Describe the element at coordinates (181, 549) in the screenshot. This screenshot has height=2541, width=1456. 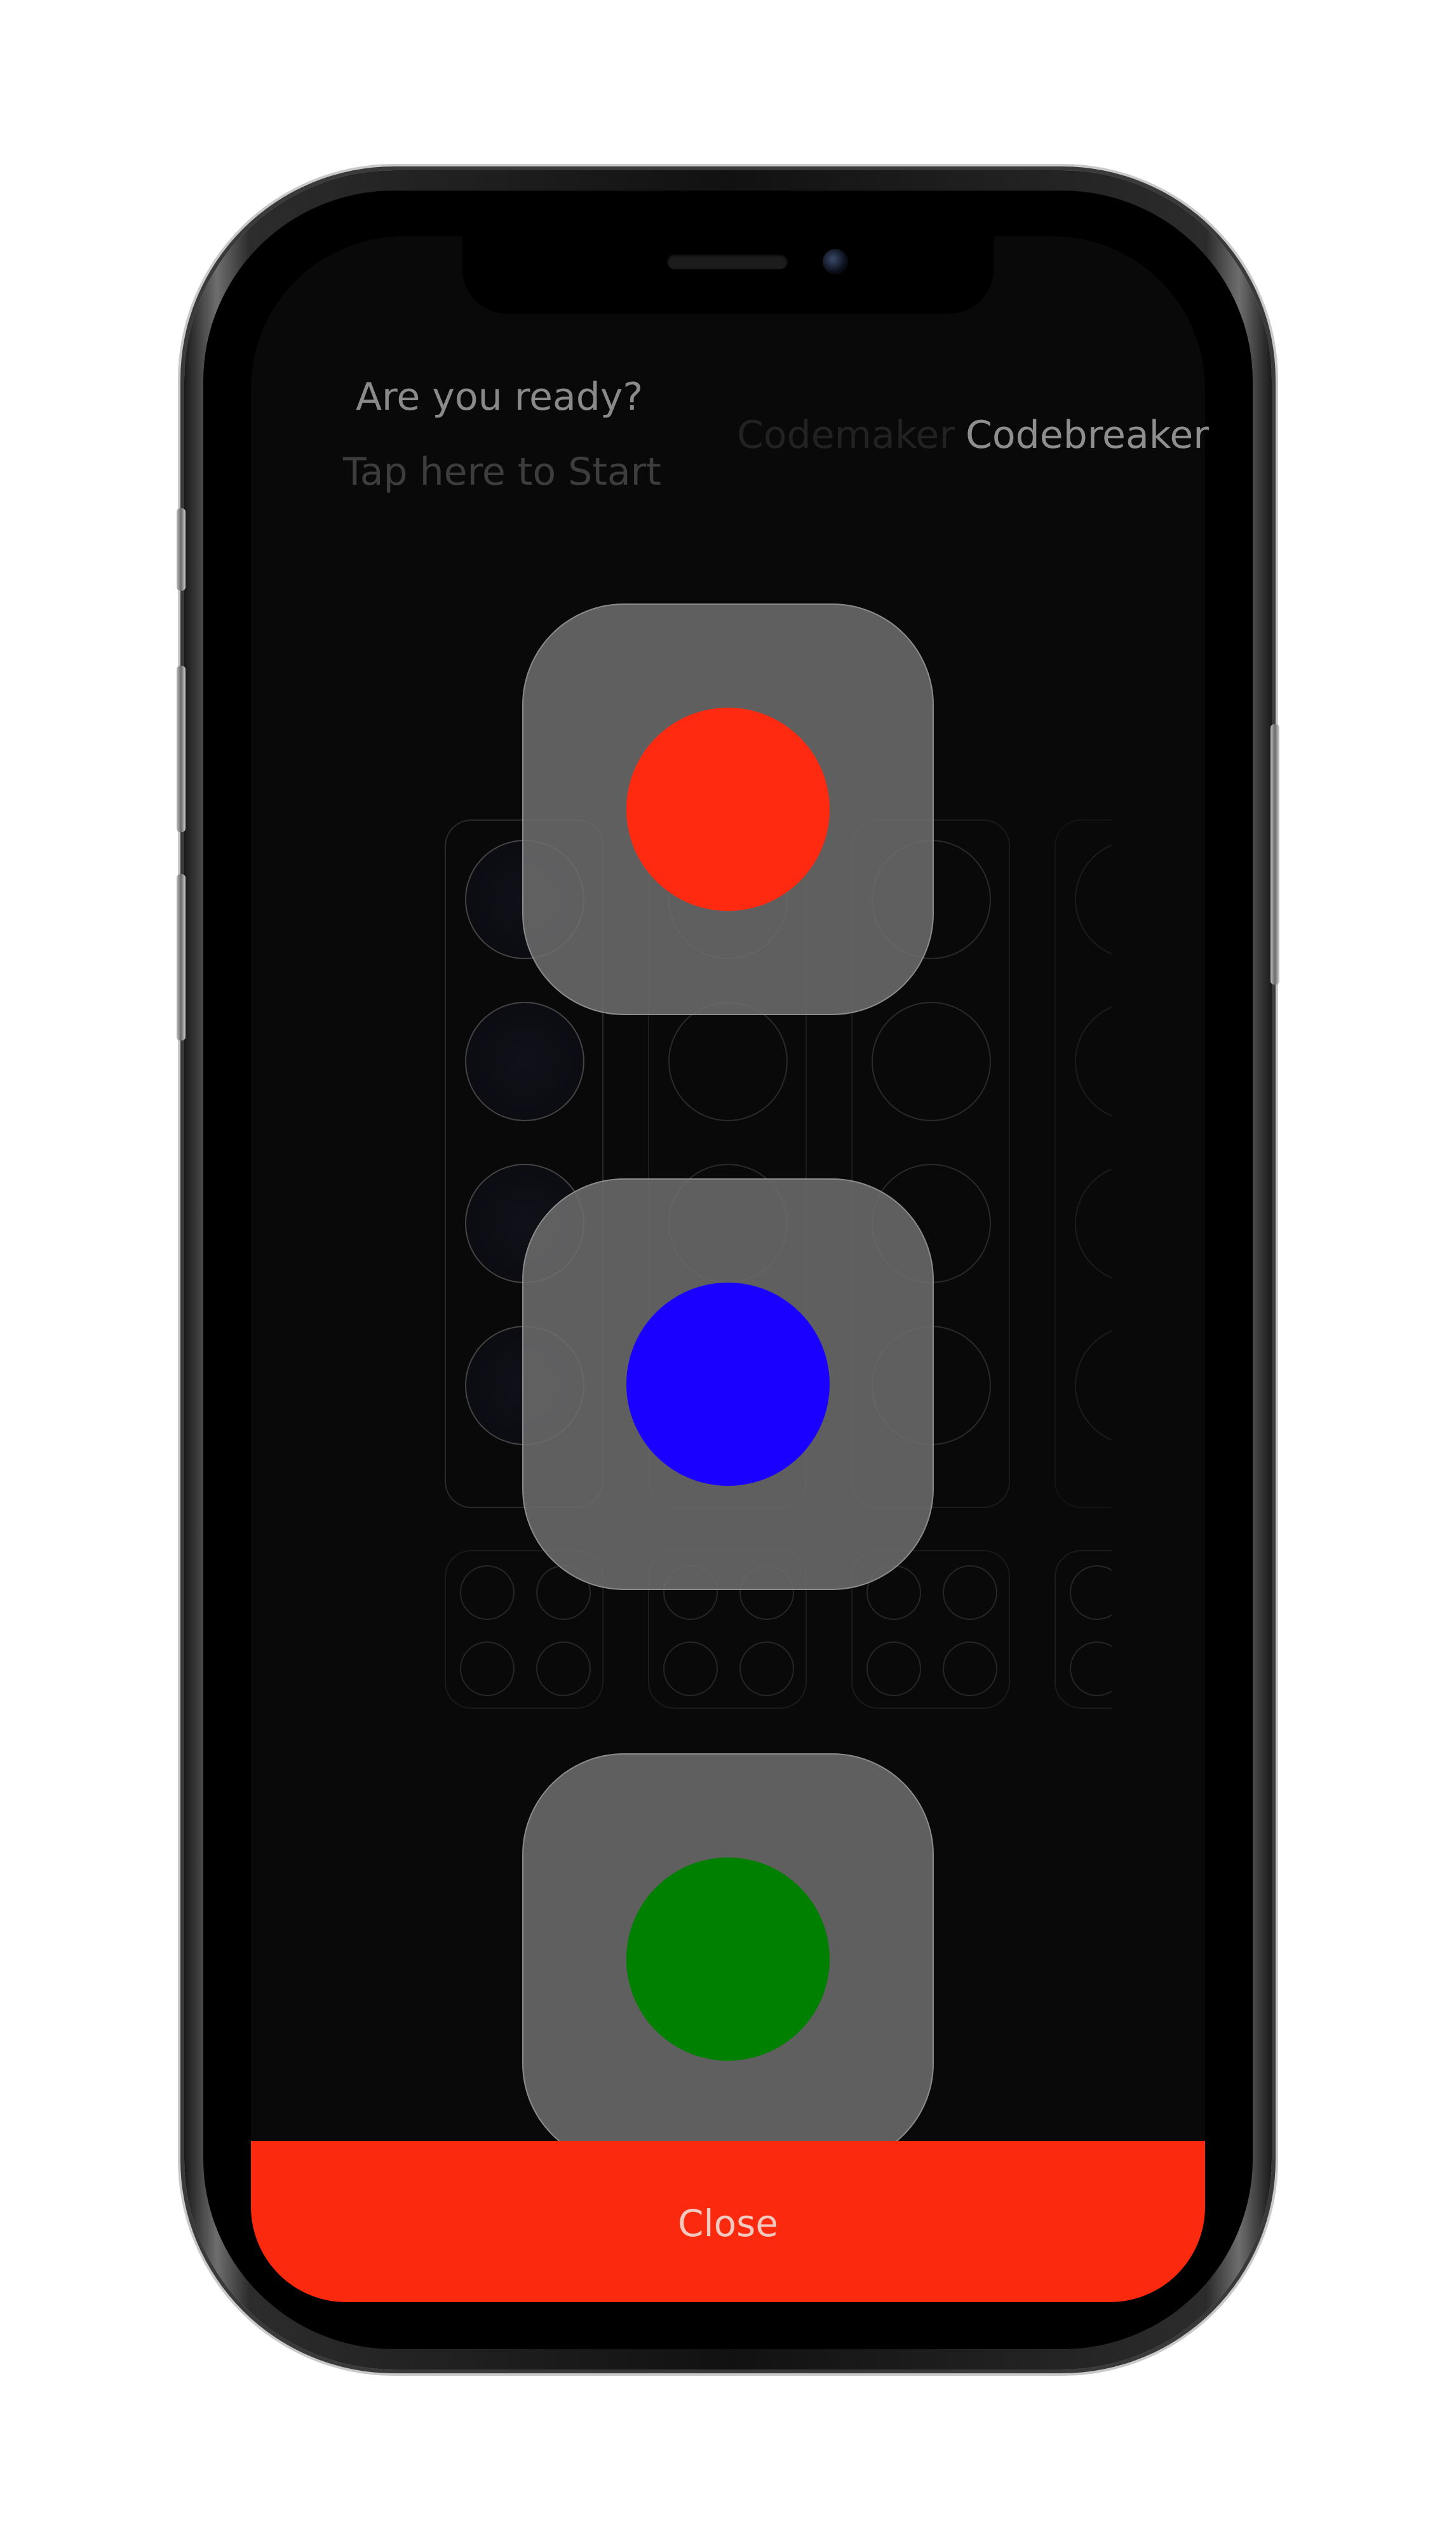
I see `silent-switch` at that location.